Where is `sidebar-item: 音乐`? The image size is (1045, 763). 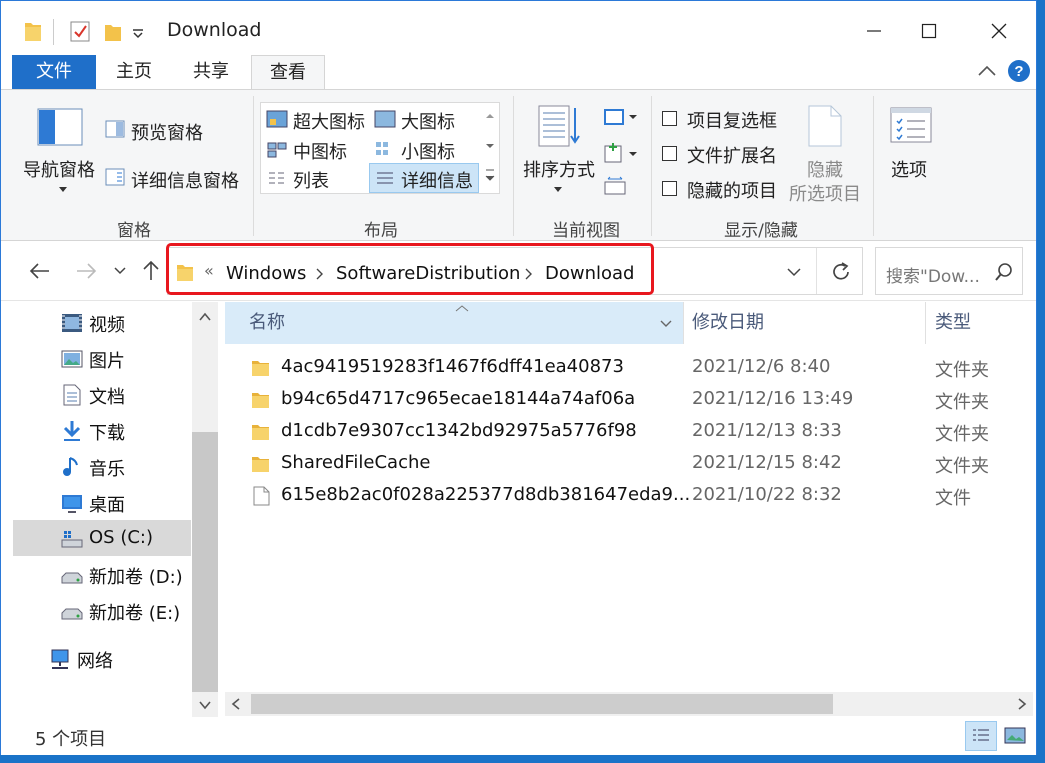 sidebar-item: 音乐 is located at coordinates (102, 466).